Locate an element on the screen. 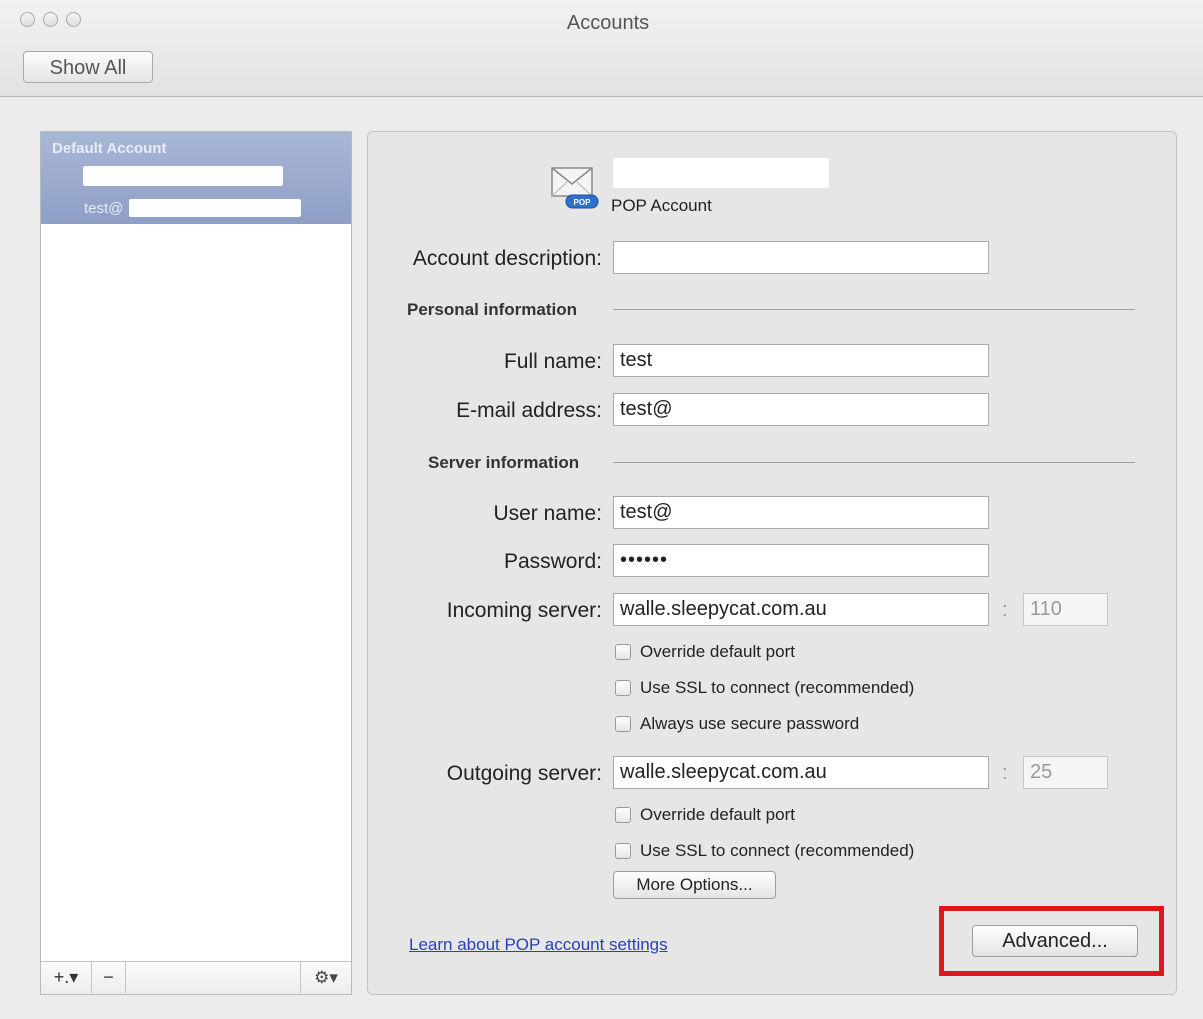  window-toolbar: Accounts Show All is located at coordinates (601, 48).